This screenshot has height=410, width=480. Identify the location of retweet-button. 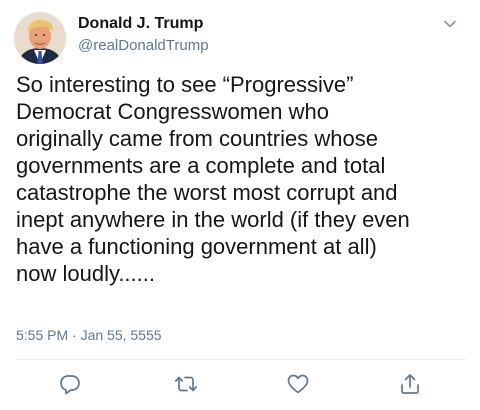
(186, 384).